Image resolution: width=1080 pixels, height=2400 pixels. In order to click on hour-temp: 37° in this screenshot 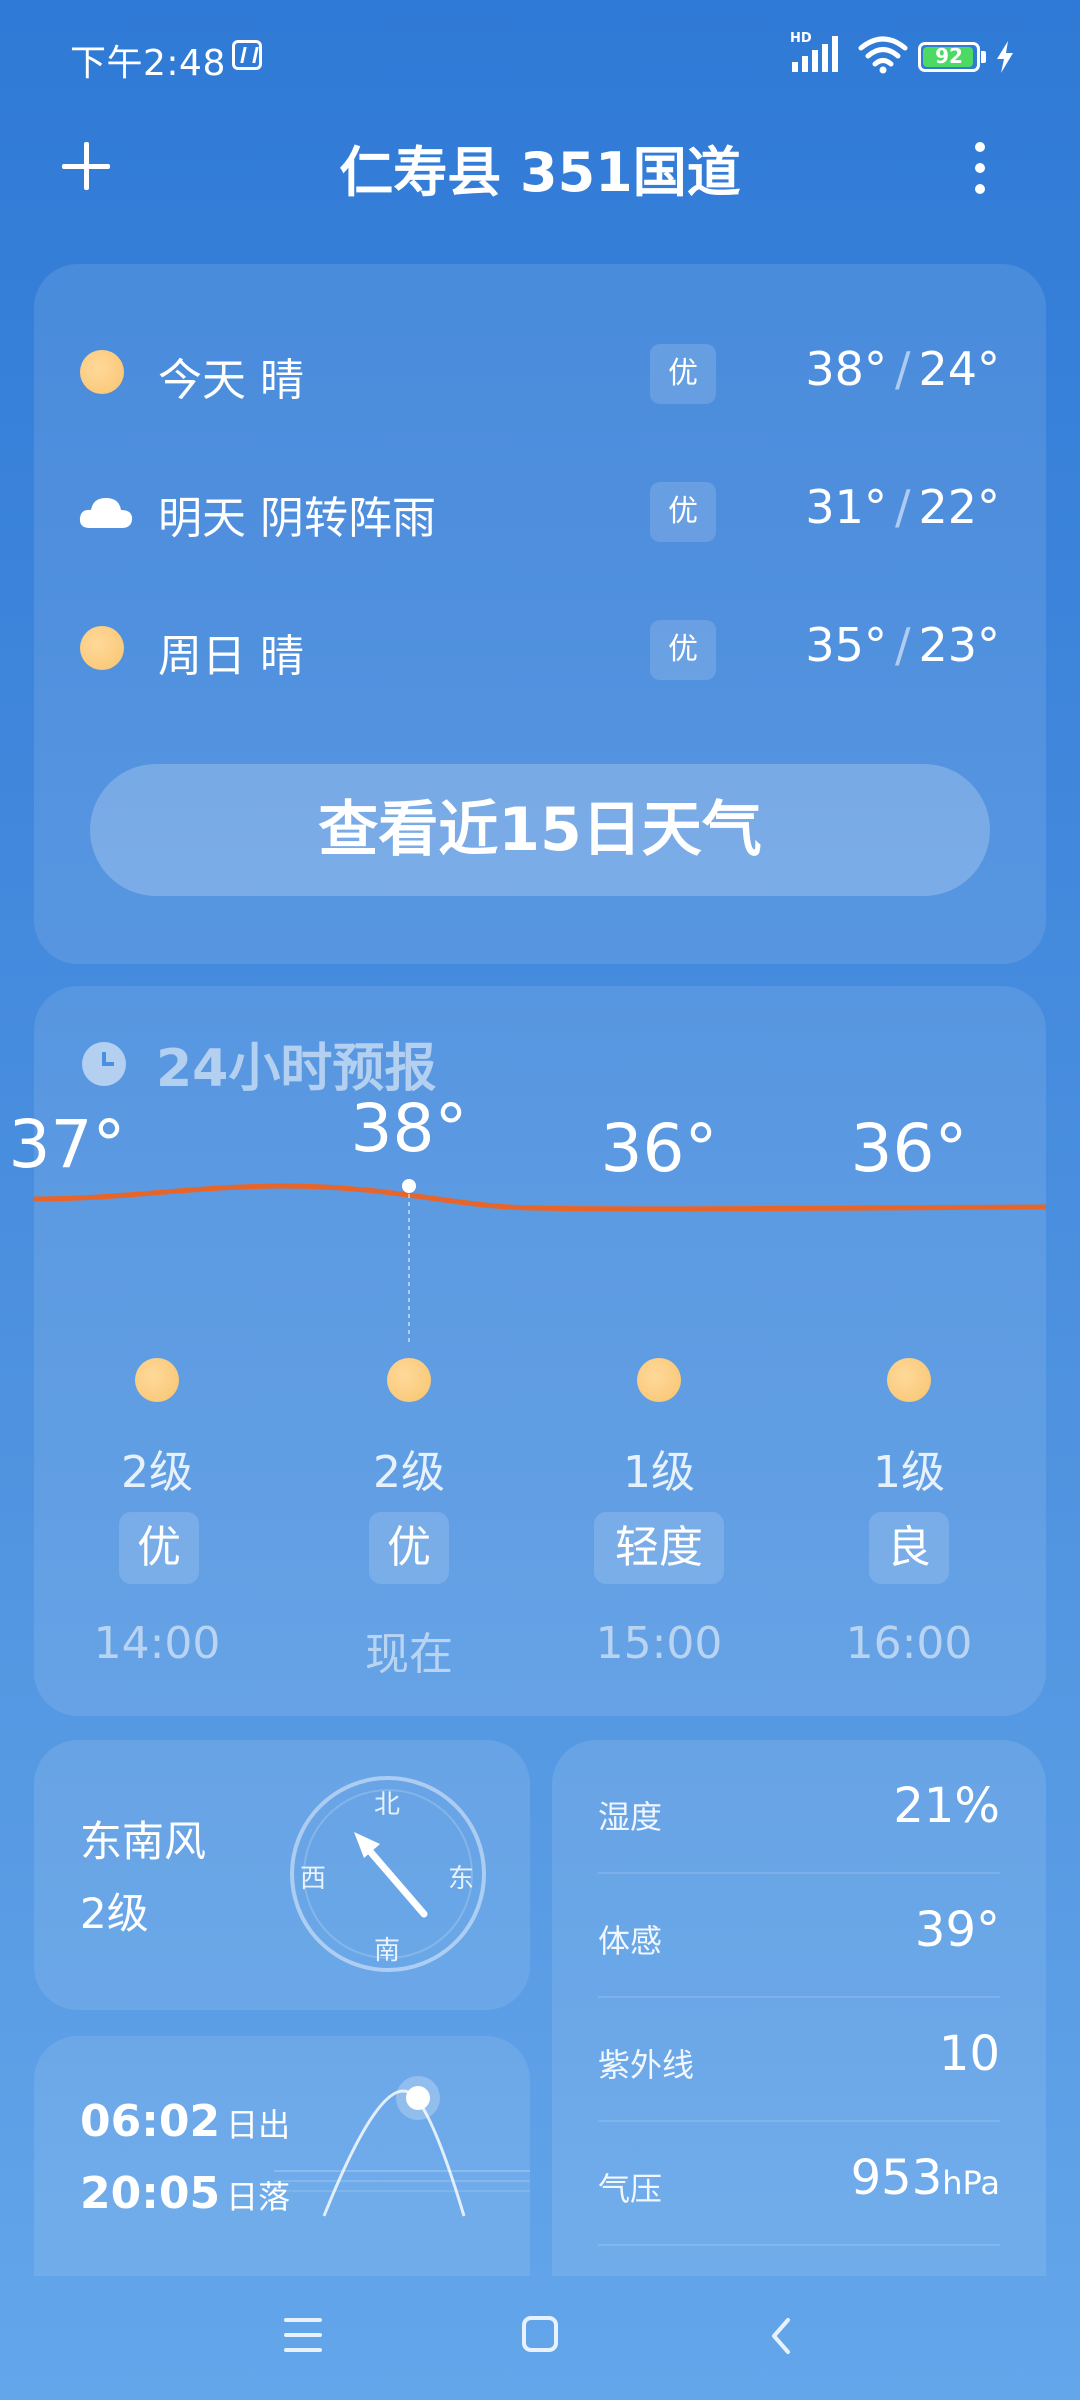, I will do `click(67, 1144)`.